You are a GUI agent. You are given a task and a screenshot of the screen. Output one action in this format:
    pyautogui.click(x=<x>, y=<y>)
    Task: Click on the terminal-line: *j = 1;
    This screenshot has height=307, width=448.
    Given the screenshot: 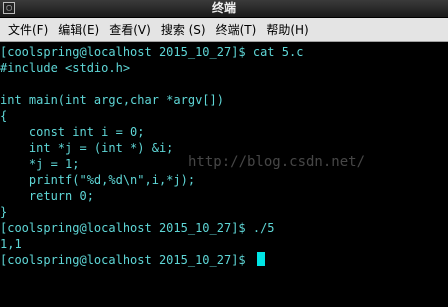 What is the action you would take?
    pyautogui.click(x=40, y=164)
    